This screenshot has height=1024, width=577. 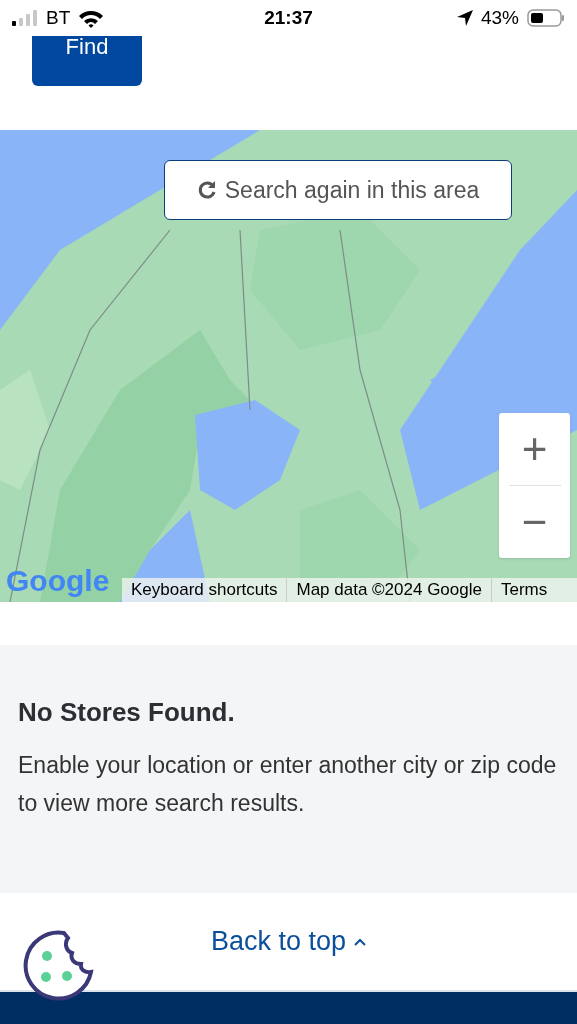 I want to click on attribution-link: Keyboard shortcuts, so click(x=204, y=589).